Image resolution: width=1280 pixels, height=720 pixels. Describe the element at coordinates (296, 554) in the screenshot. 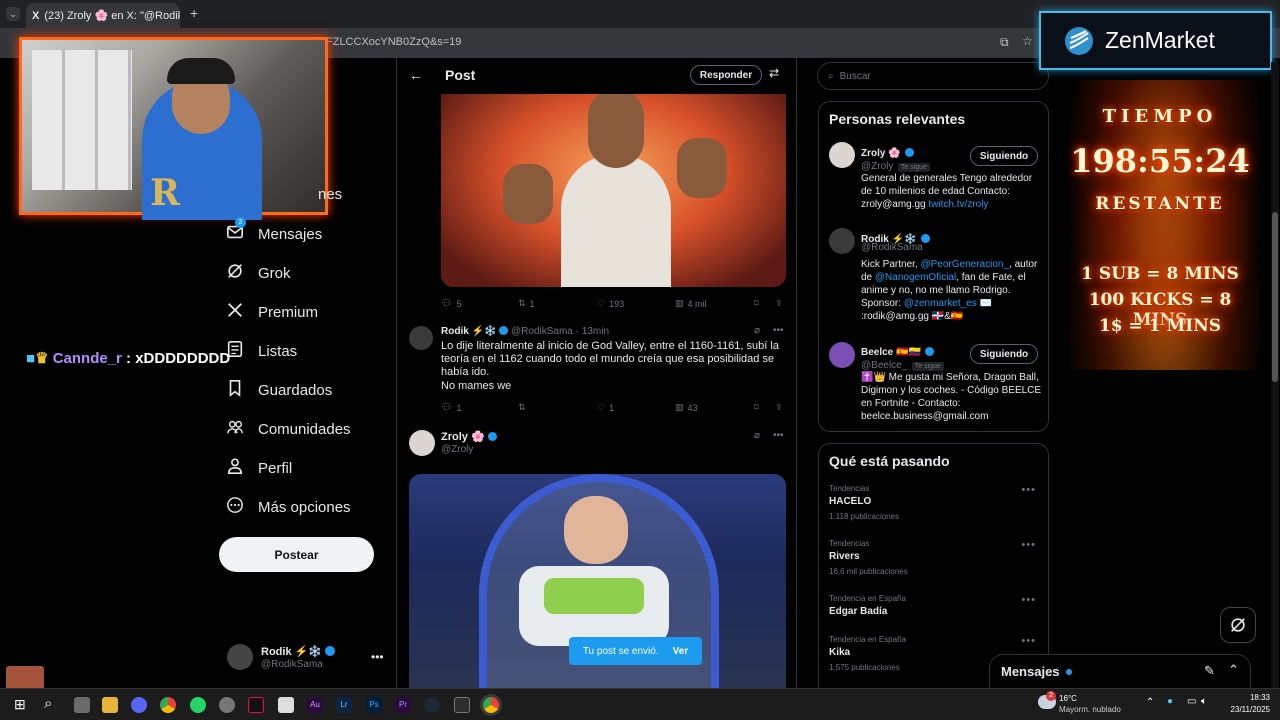

I see `post-button: Postear` at that location.